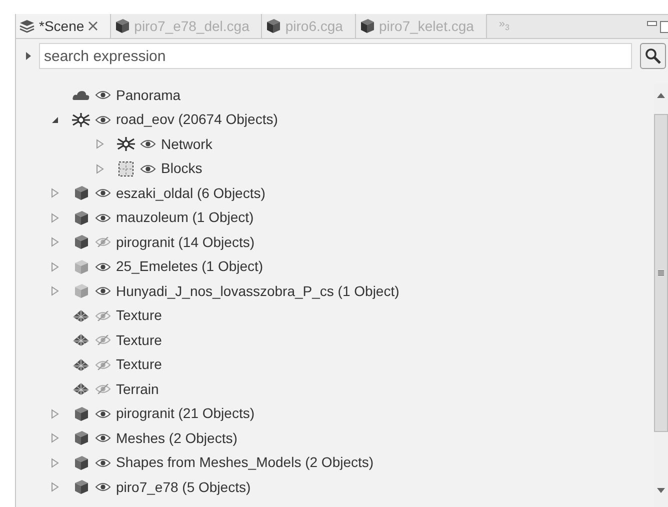 Image resolution: width=668 pixels, height=507 pixels. I want to click on maximize-icon, so click(664, 27).